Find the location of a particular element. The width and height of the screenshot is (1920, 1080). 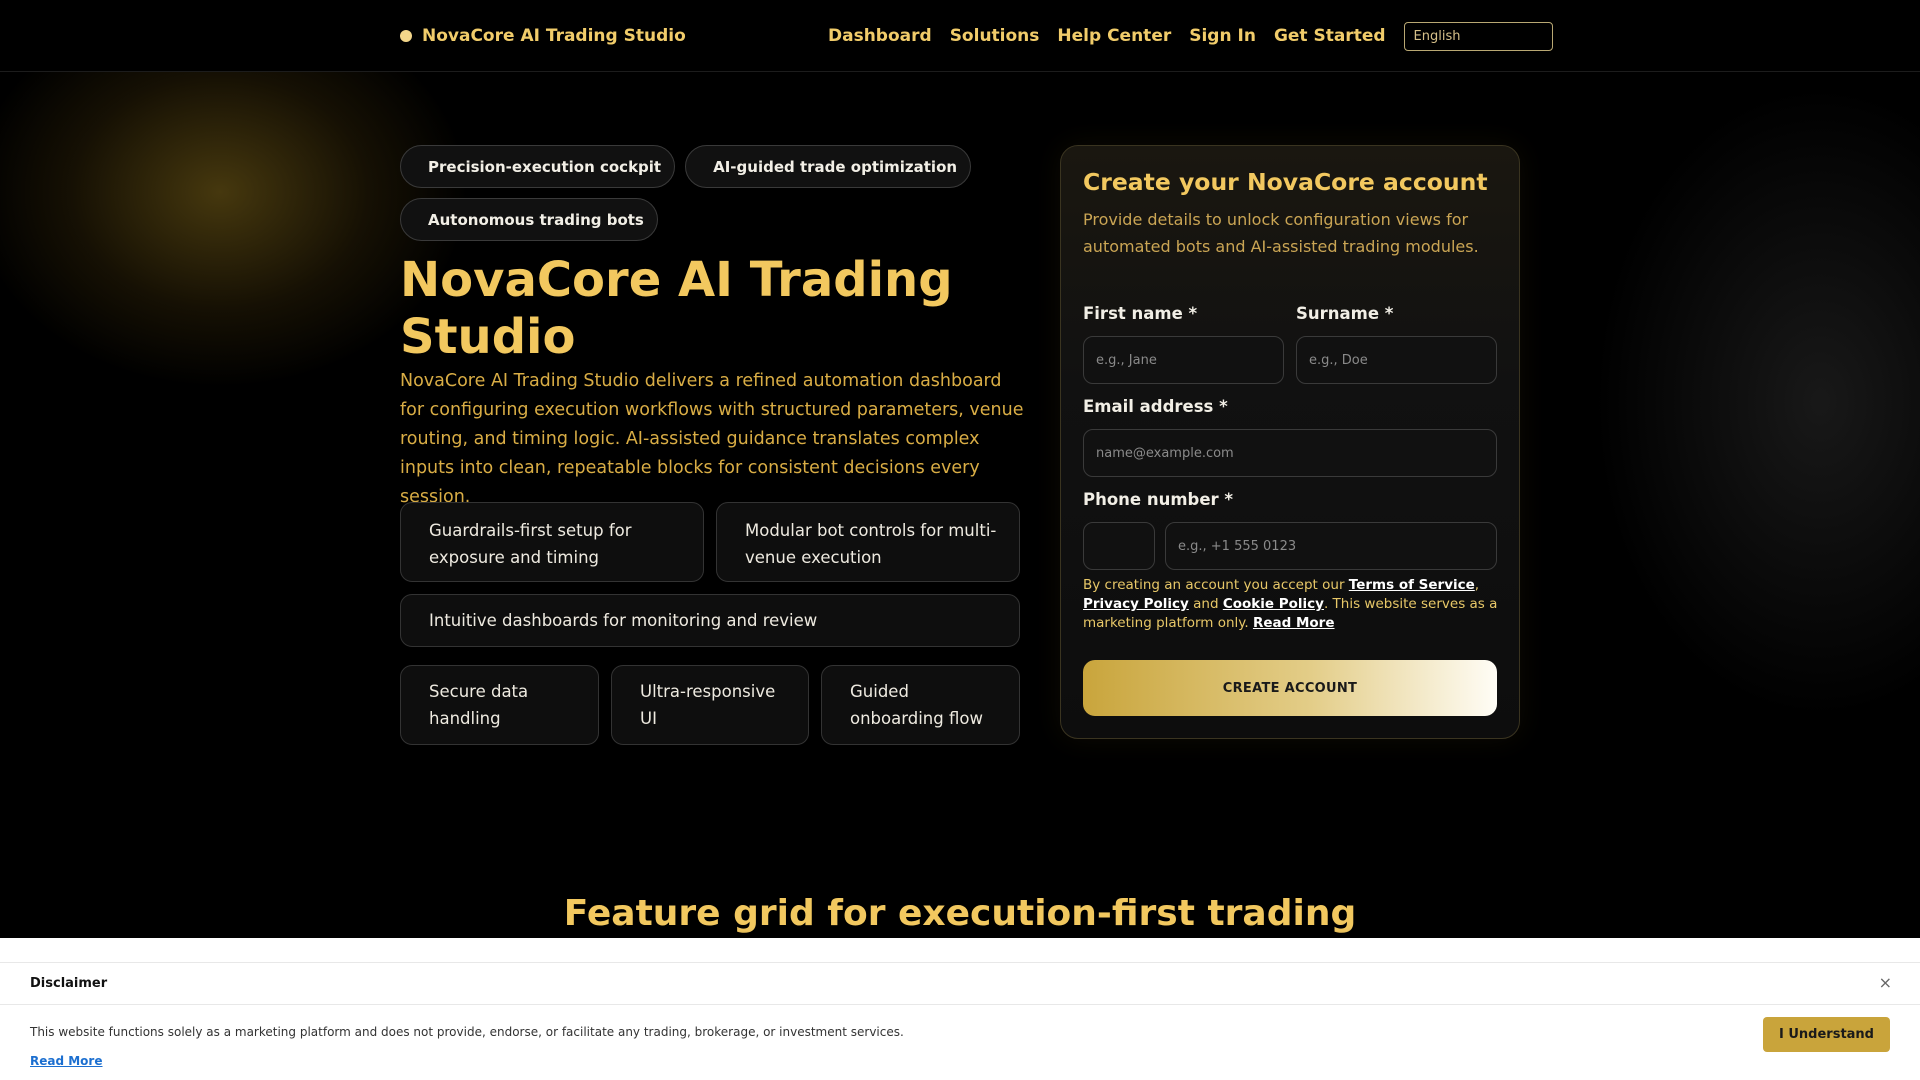

brand-name: NovaCore AI Trading Studio is located at coordinates (554, 36).